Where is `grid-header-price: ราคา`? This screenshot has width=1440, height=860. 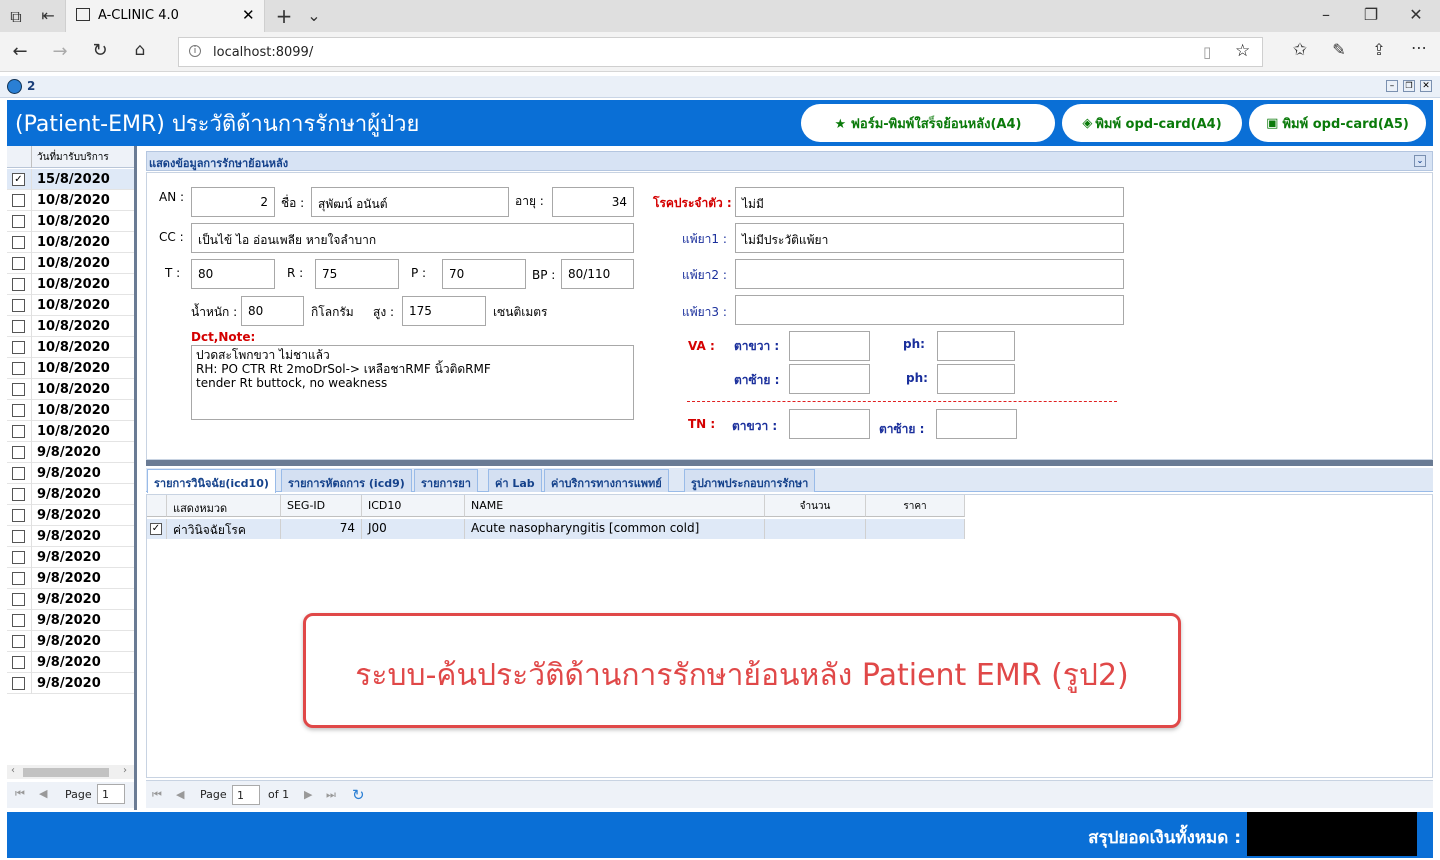 grid-header-price: ราคา is located at coordinates (915, 506).